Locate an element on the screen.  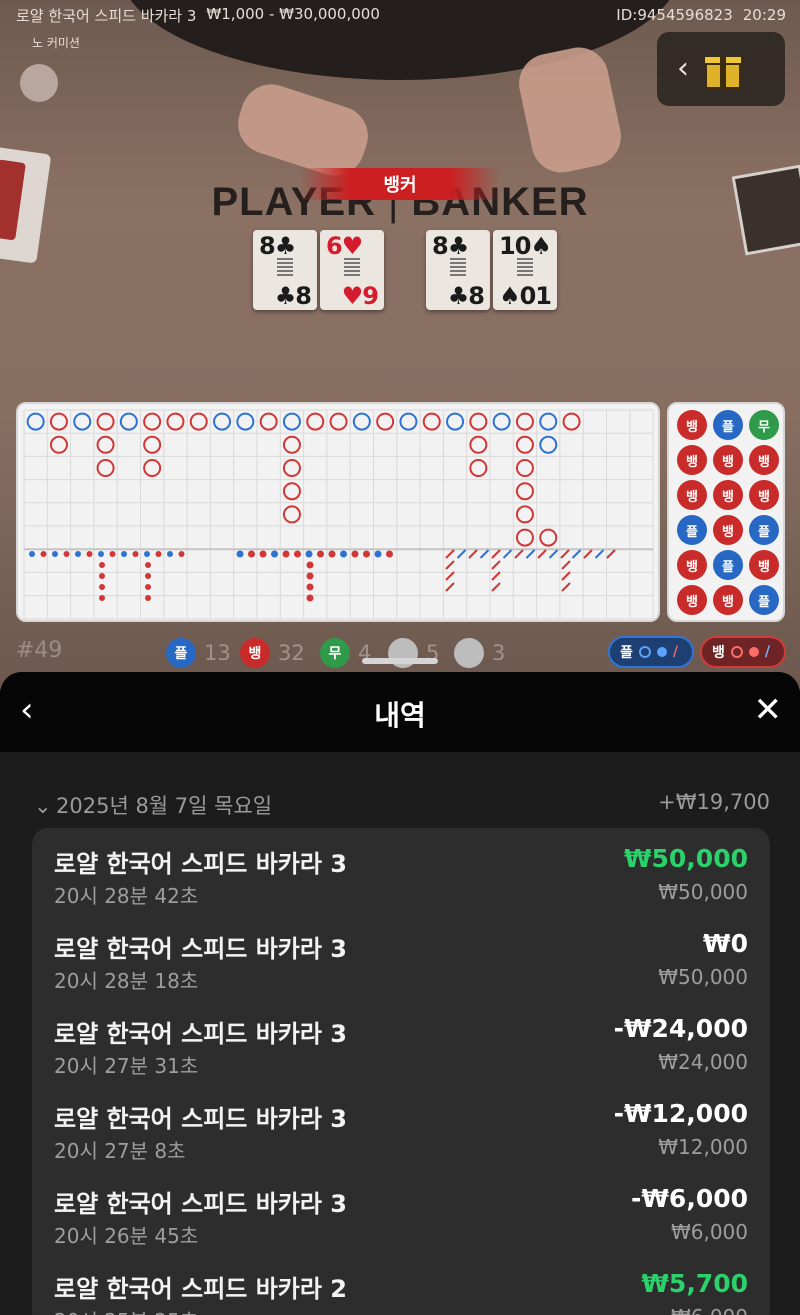
road-grid is located at coordinates (338, 514).